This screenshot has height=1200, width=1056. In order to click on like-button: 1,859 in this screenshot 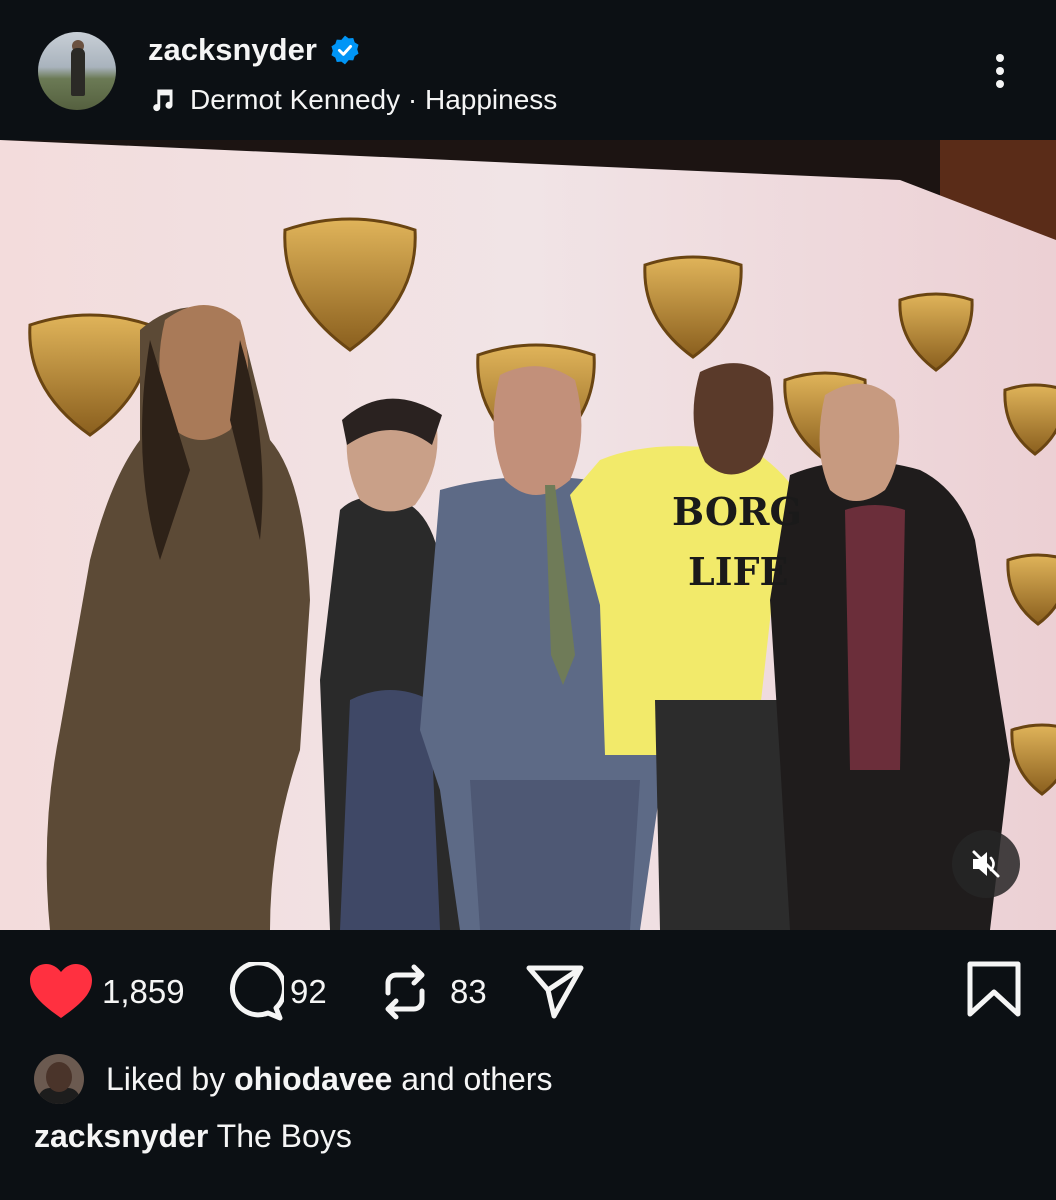, I will do `click(107, 992)`.